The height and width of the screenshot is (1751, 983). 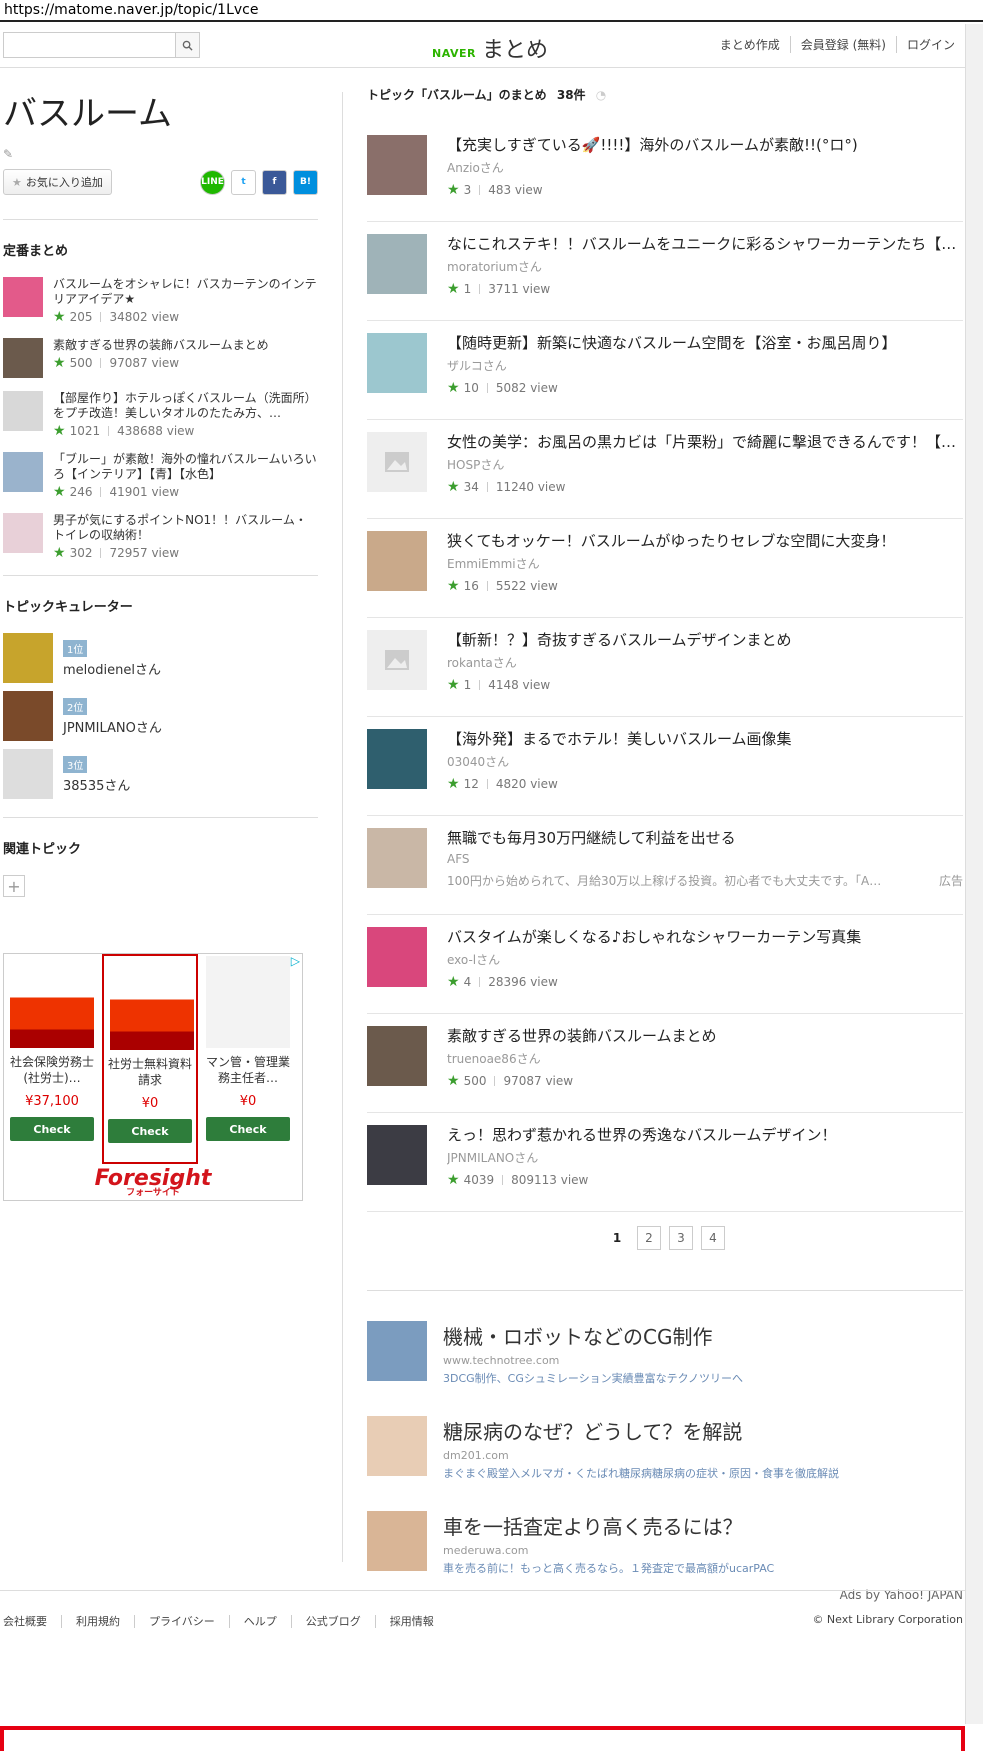 I want to click on register-link: 会員登録 (無料), so click(x=842, y=44).